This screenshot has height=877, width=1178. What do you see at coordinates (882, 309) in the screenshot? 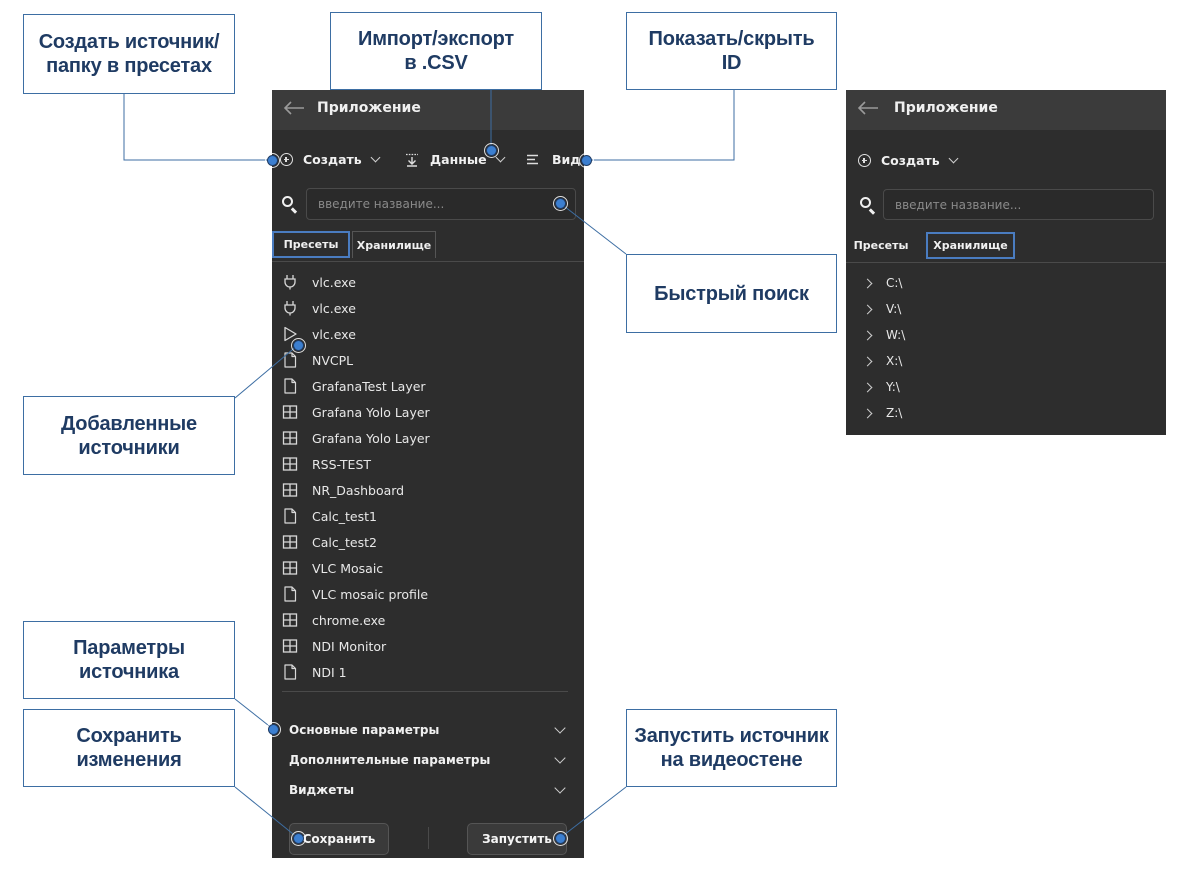
I see `drive-item: V:\` at bounding box center [882, 309].